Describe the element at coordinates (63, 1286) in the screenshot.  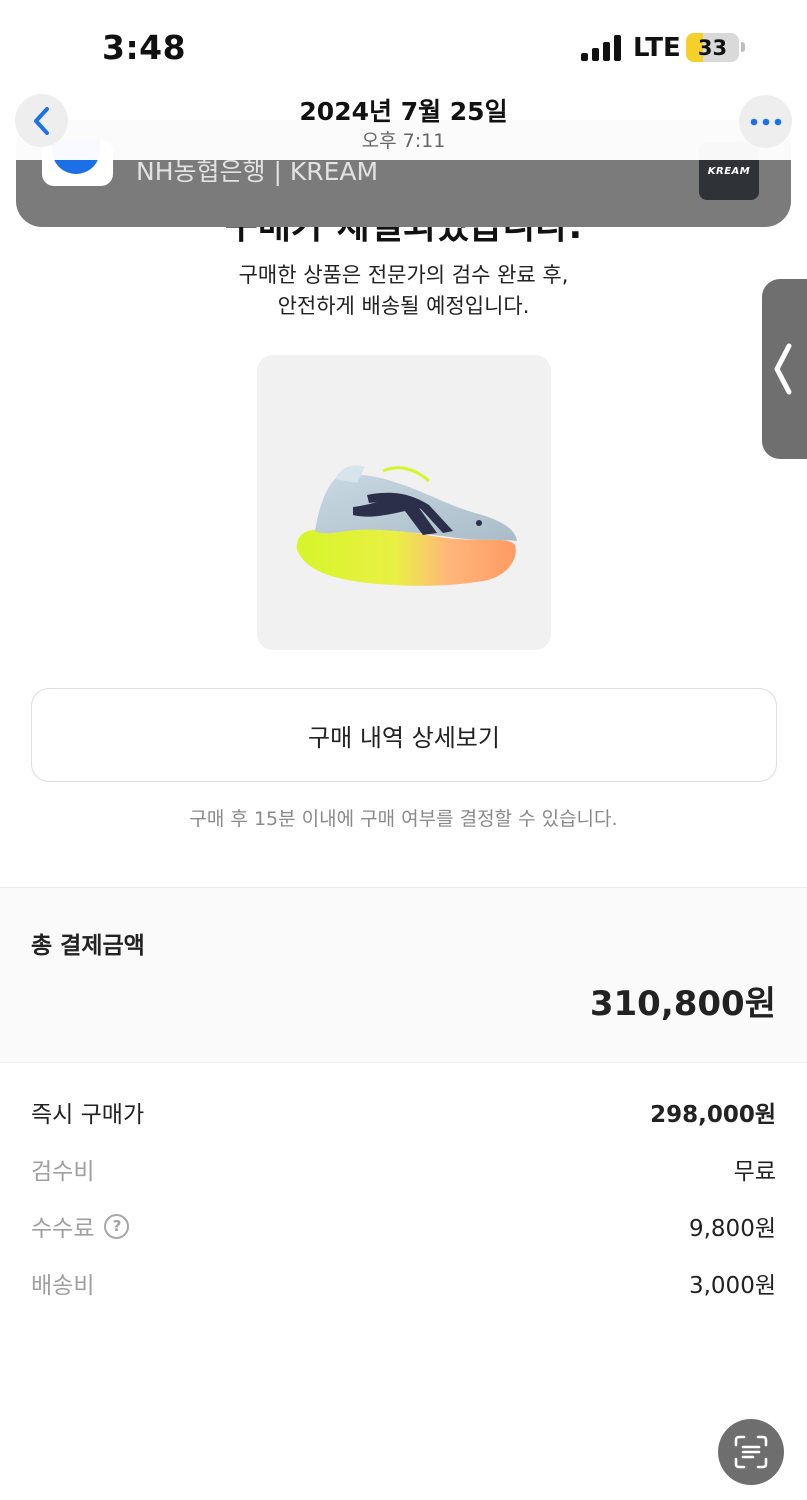
I see `fee-label: 배송비` at that location.